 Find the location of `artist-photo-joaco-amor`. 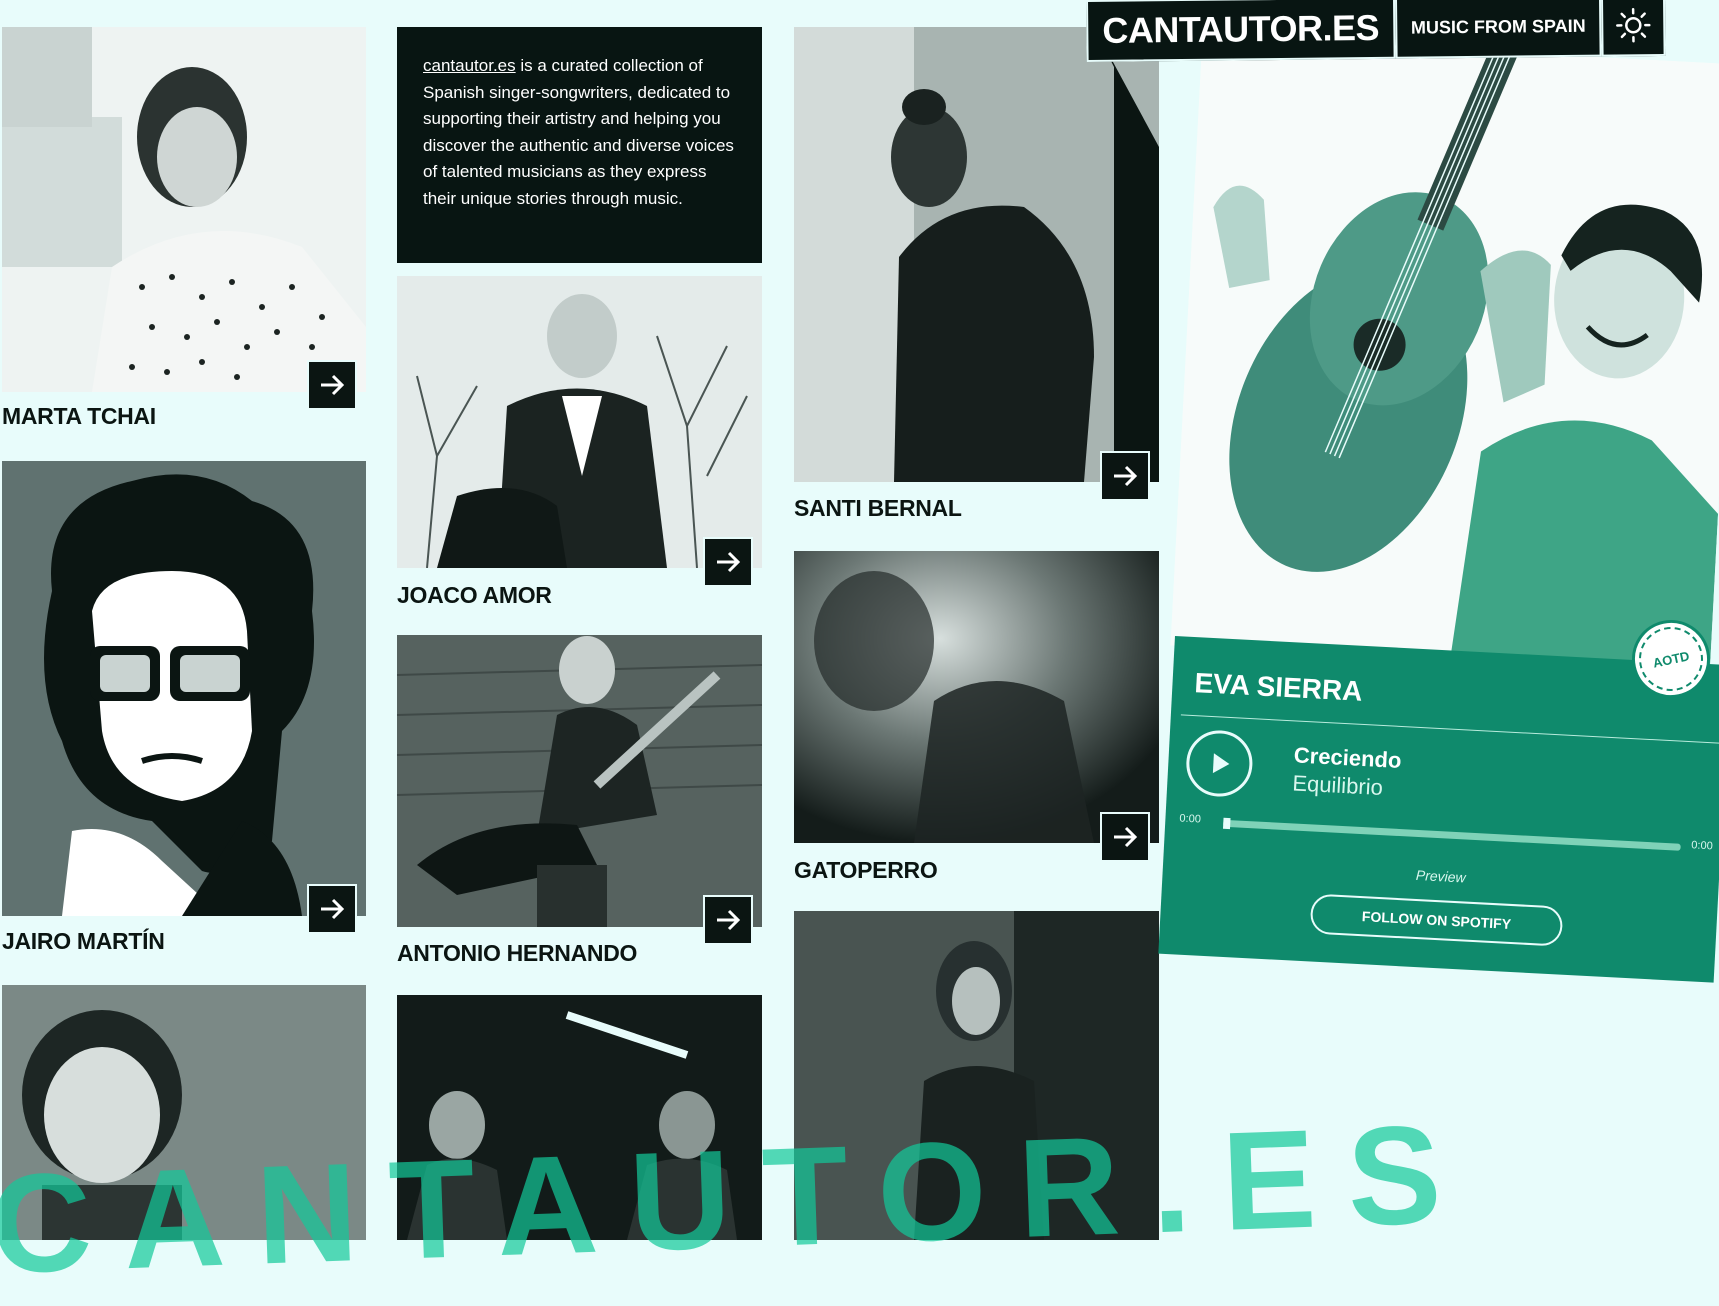

artist-photo-joaco-amor is located at coordinates (579, 422).